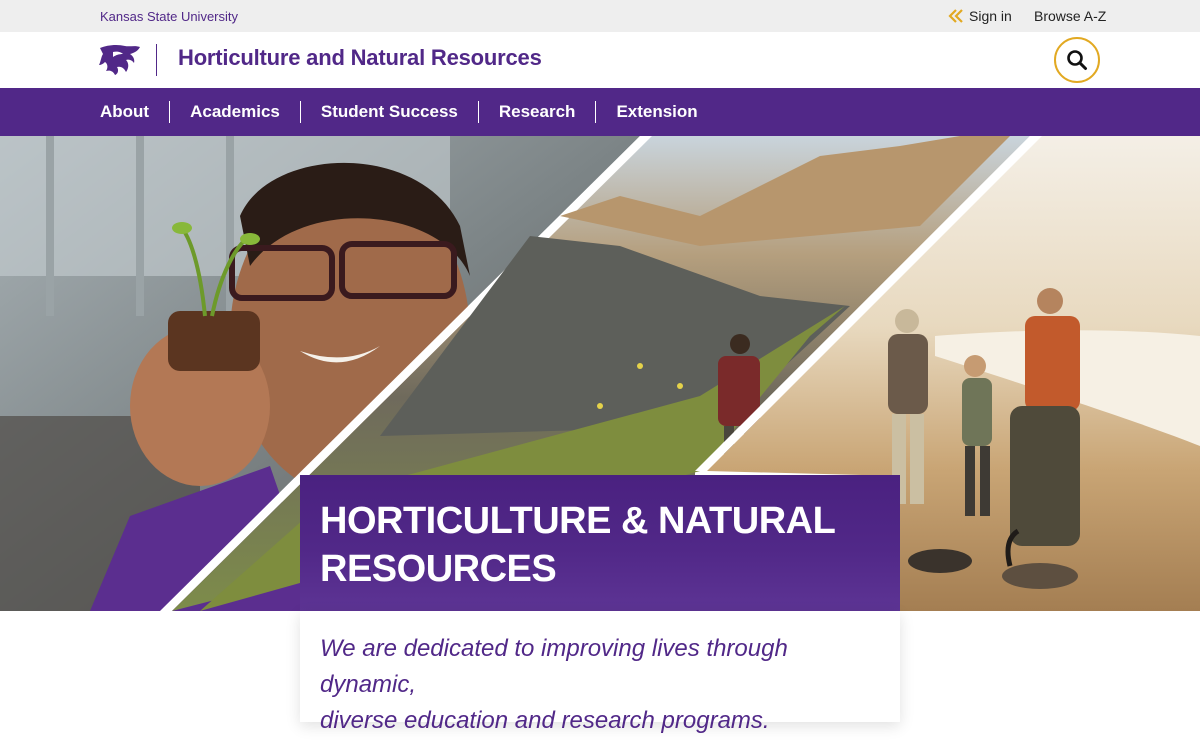 The image size is (1200, 740). I want to click on search-button, so click(1077, 60).